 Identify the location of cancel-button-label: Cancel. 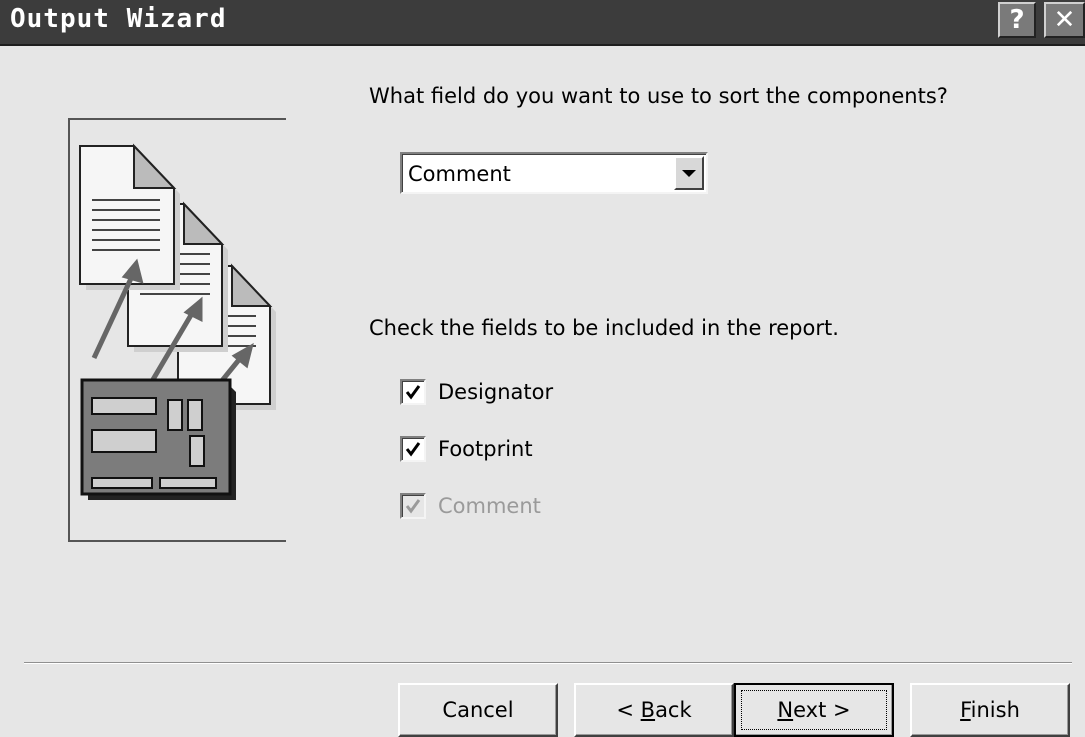
(478, 710).